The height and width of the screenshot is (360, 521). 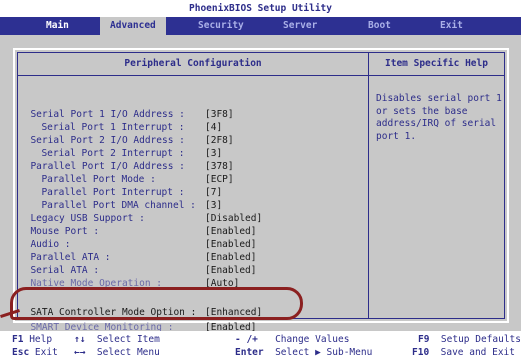 I want to click on window-title: PhoenixBIOS Setup Utility, so click(x=260, y=8).